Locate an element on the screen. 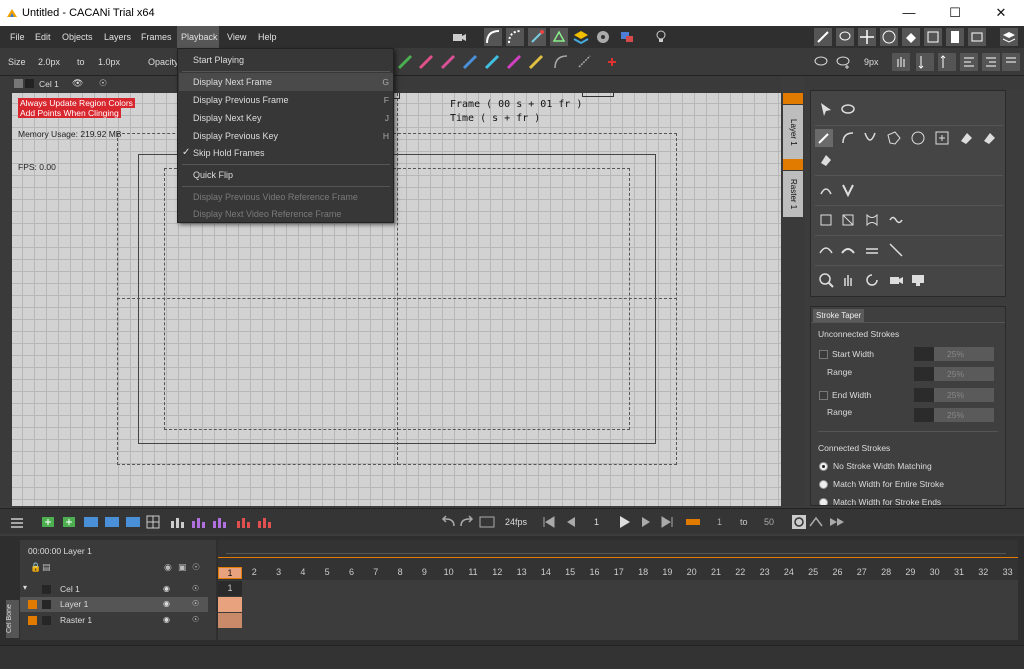  start-width-checkbox is located at coordinates (823, 354).